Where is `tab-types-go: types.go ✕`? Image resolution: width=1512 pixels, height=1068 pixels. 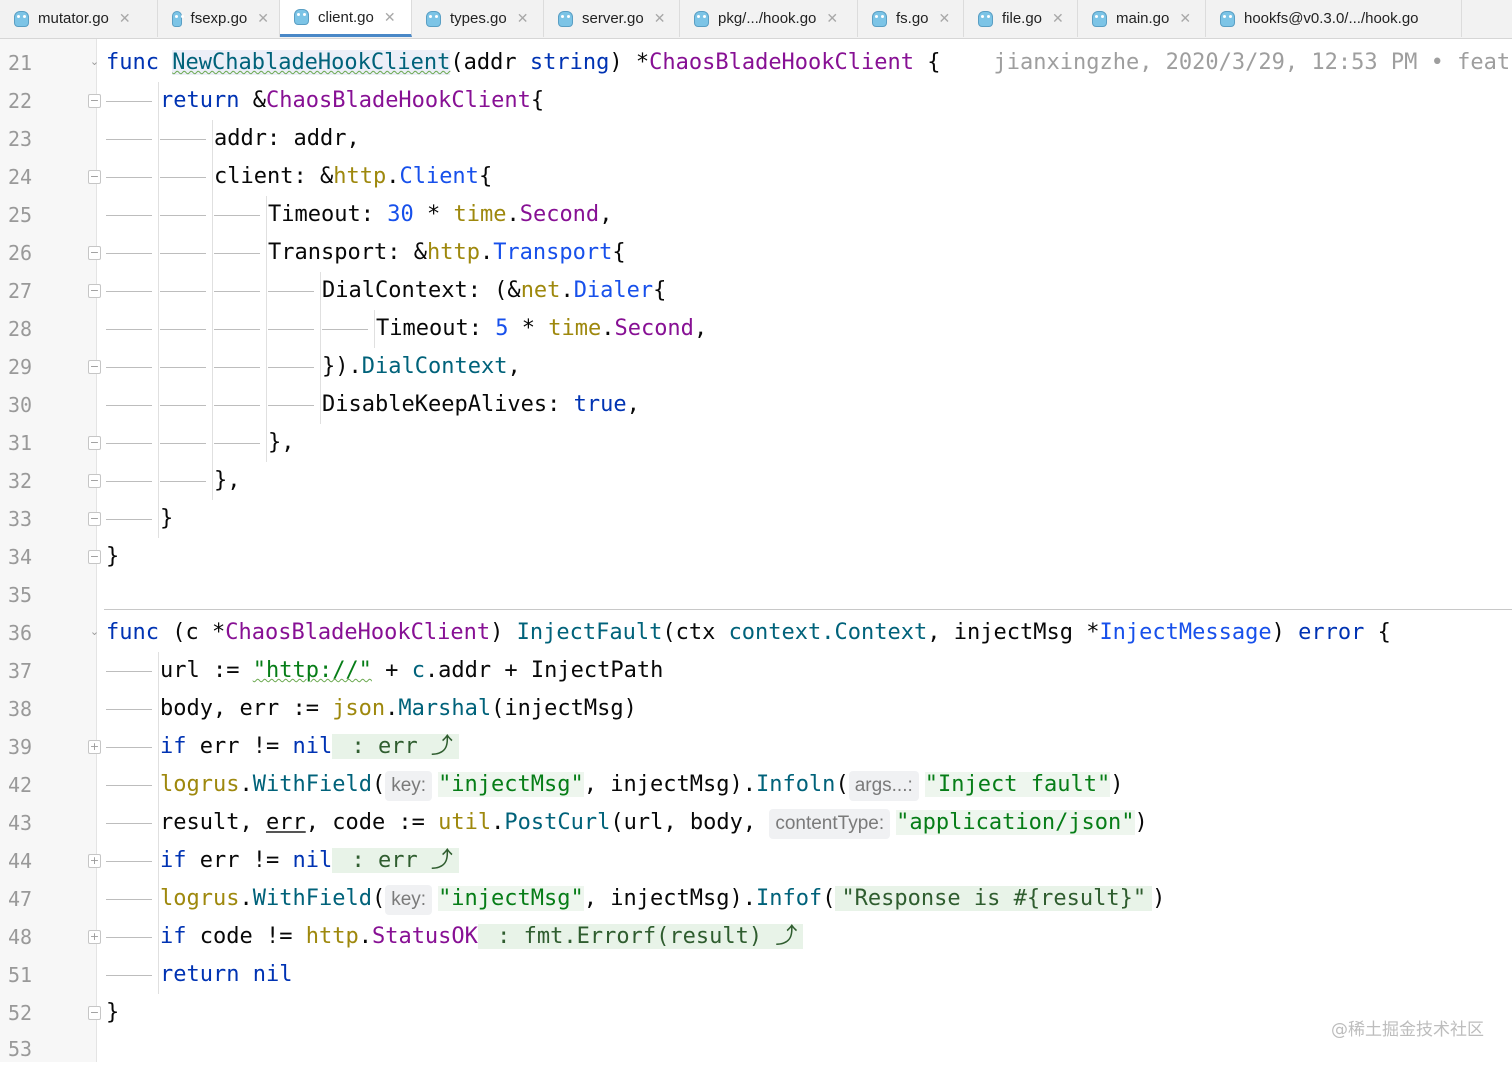 tab-types-go: types.go ✕ is located at coordinates (478, 18).